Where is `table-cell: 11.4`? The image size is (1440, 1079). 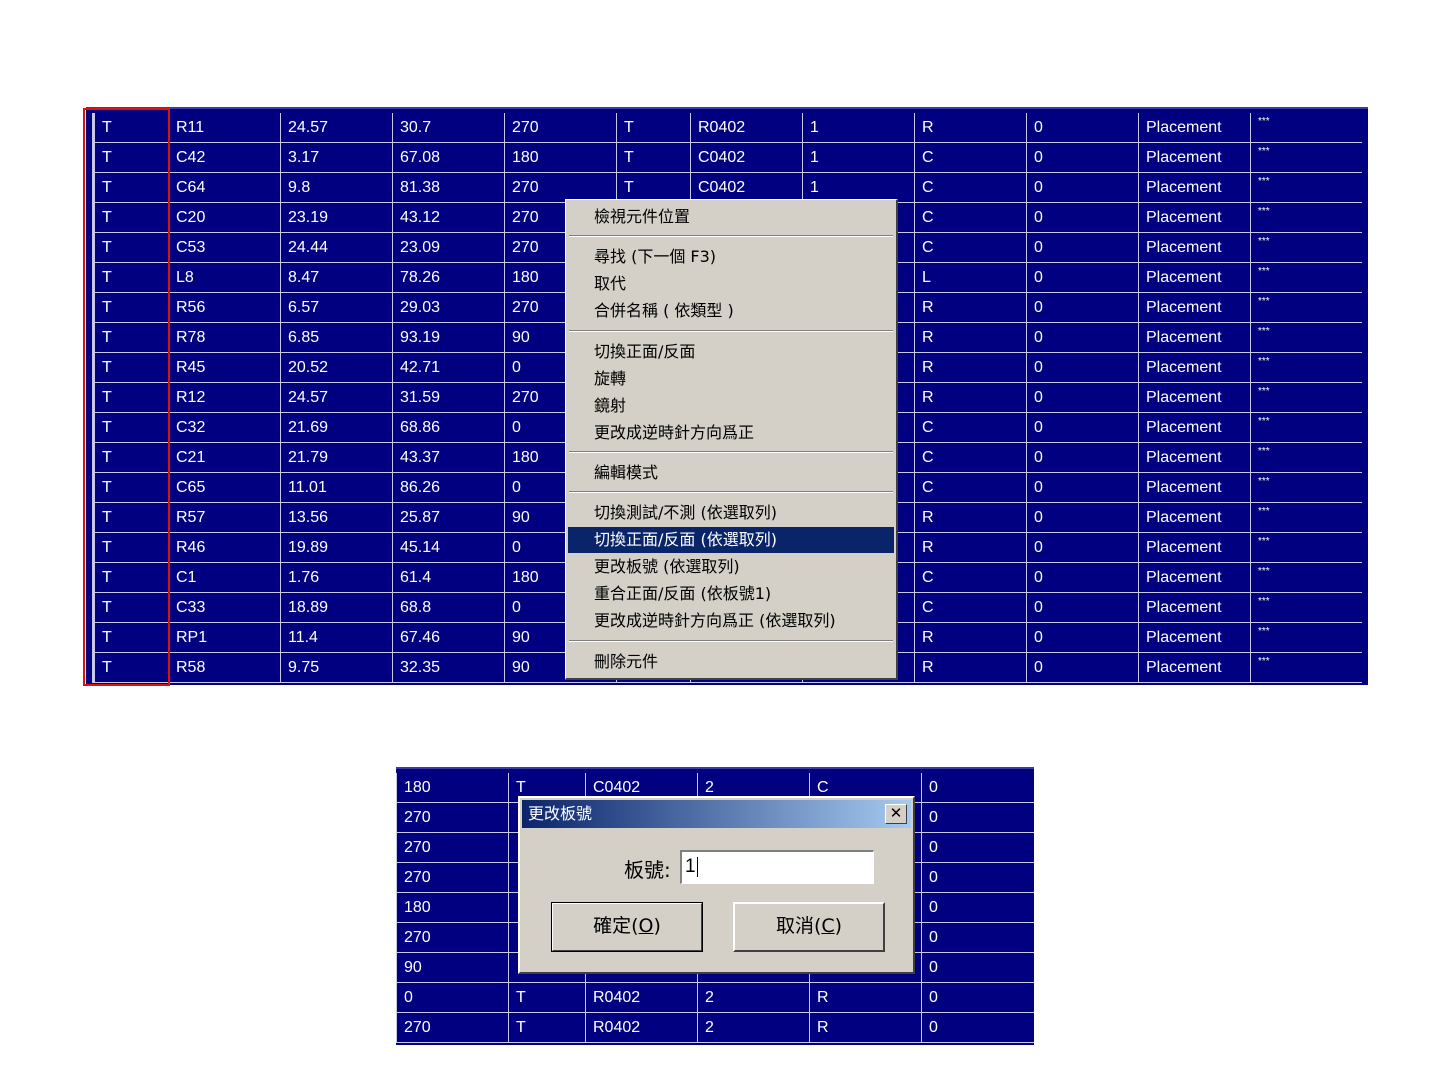
table-cell: 11.4 is located at coordinates (336, 638).